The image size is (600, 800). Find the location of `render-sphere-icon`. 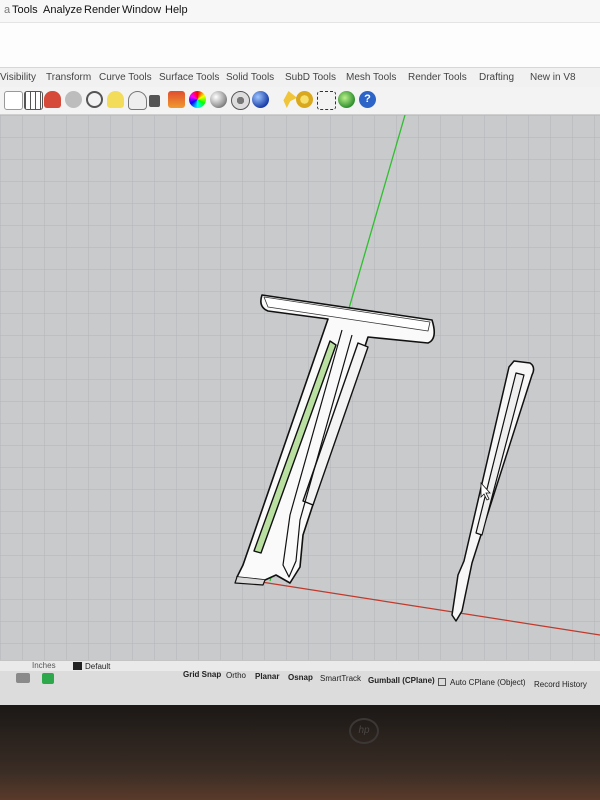

render-sphere-icon is located at coordinates (218, 99).